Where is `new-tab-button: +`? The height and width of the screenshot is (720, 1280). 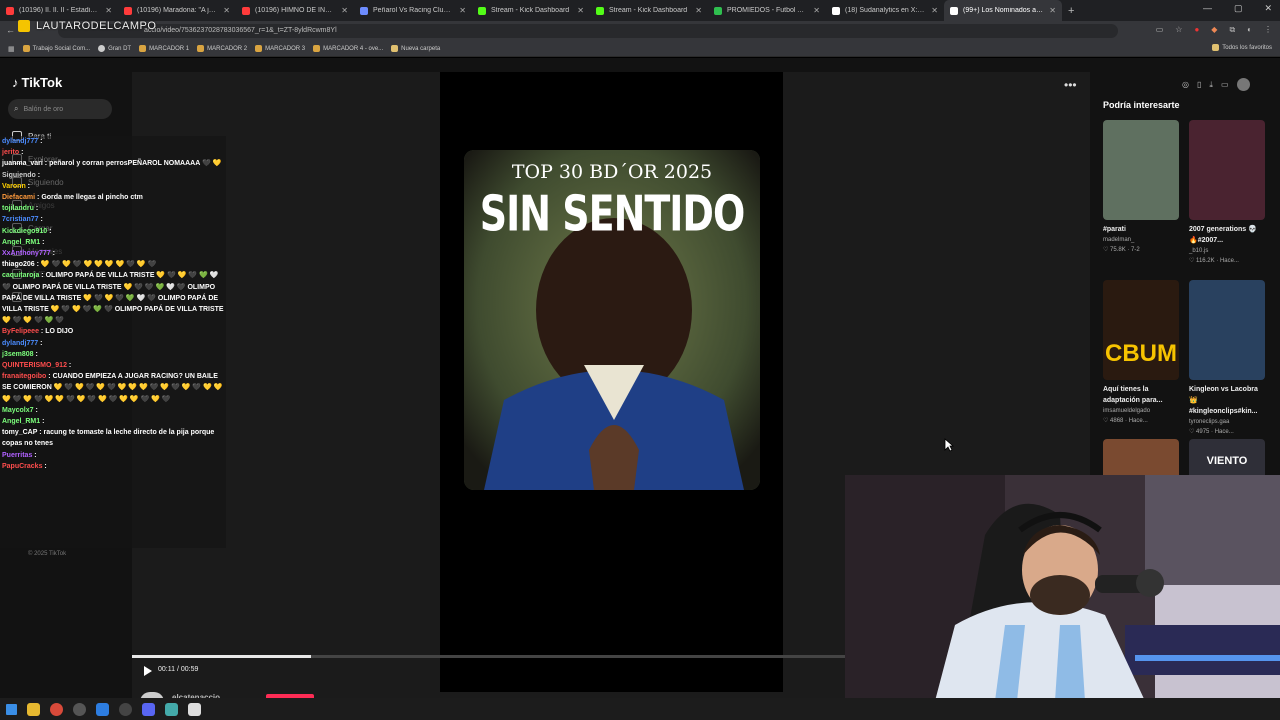 new-tab-button: + is located at coordinates (1071, 11).